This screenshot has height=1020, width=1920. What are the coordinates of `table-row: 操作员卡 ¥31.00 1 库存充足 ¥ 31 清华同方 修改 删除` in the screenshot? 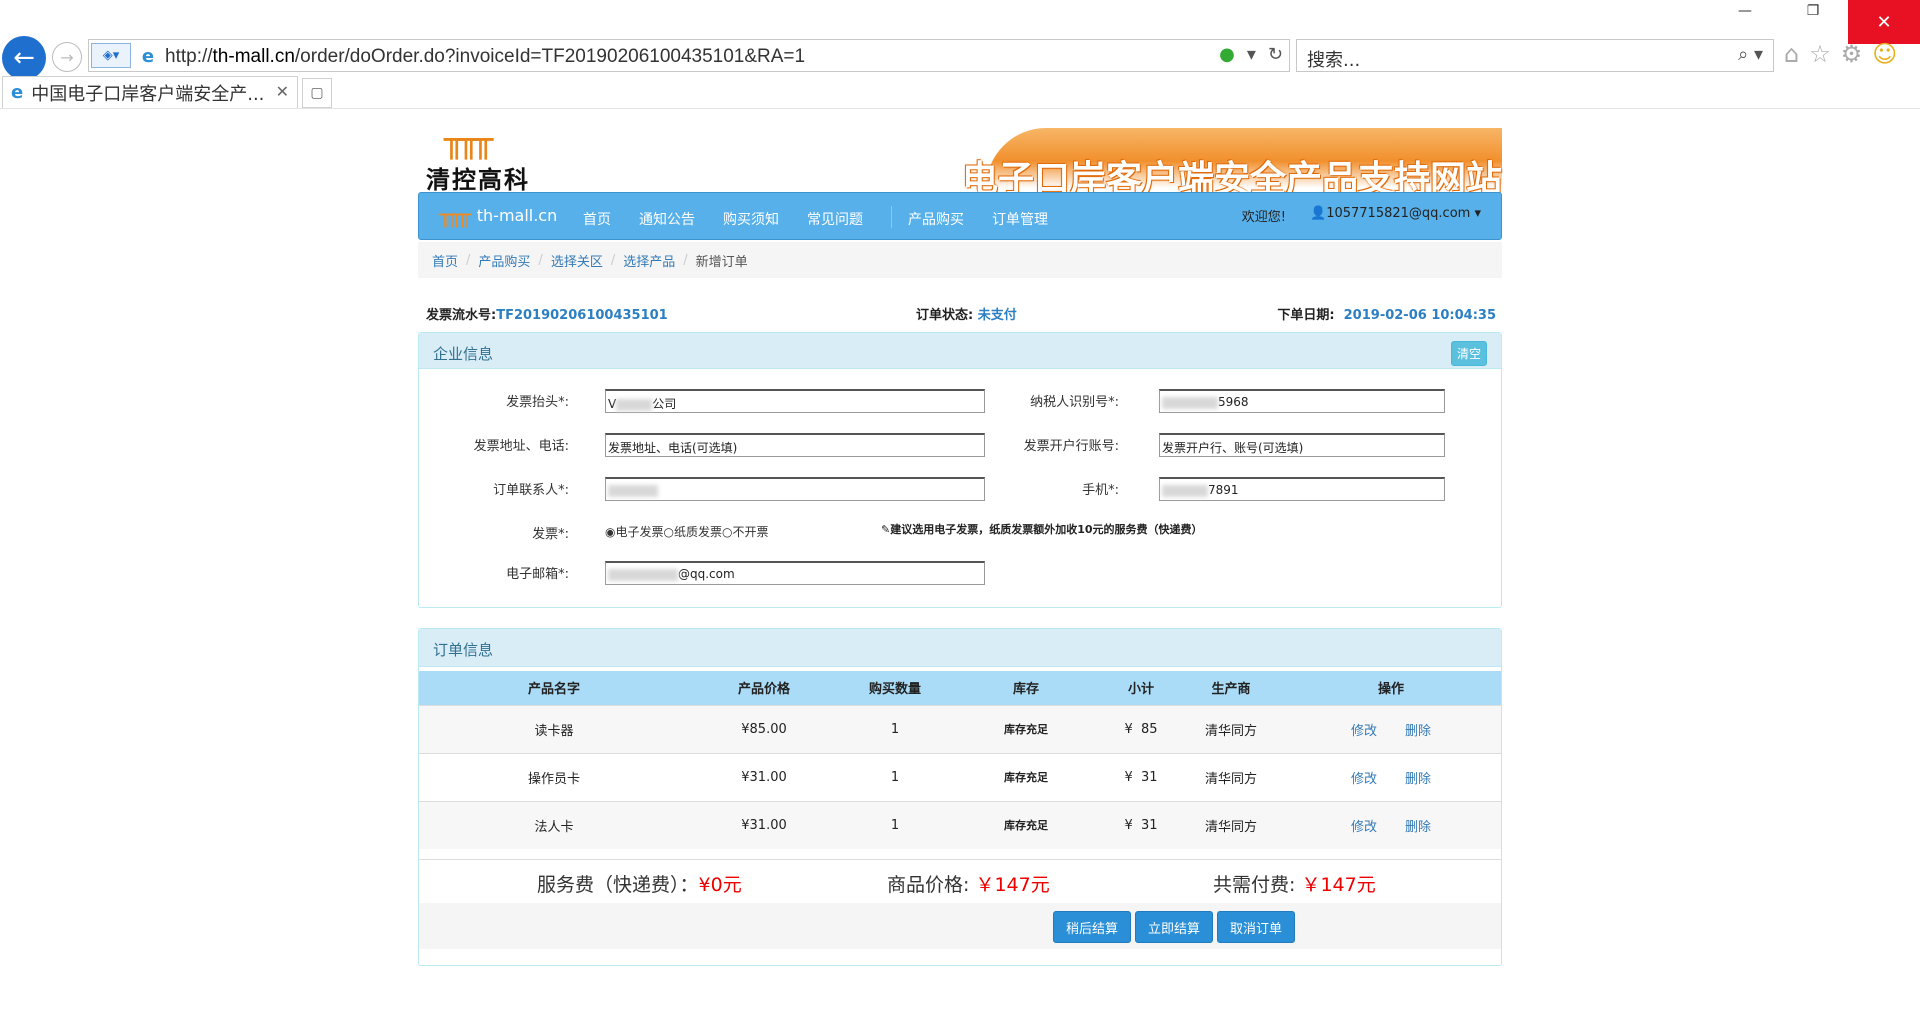 It's located at (960, 776).